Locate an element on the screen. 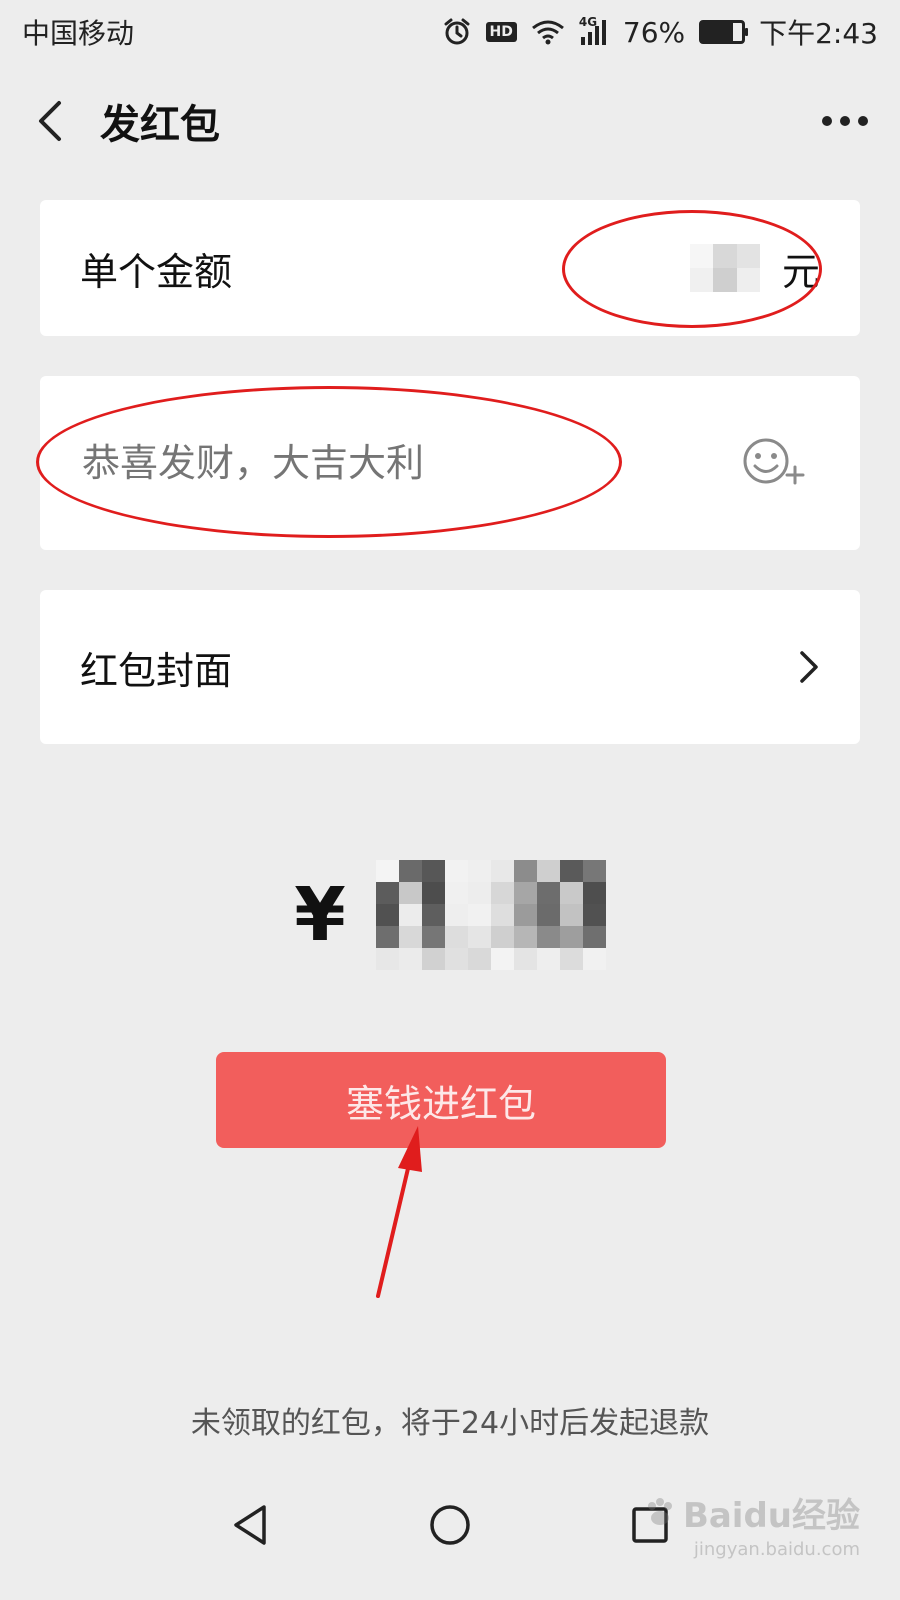 This screenshot has width=900, height=1600. nav-home-button is located at coordinates (450, 1525).